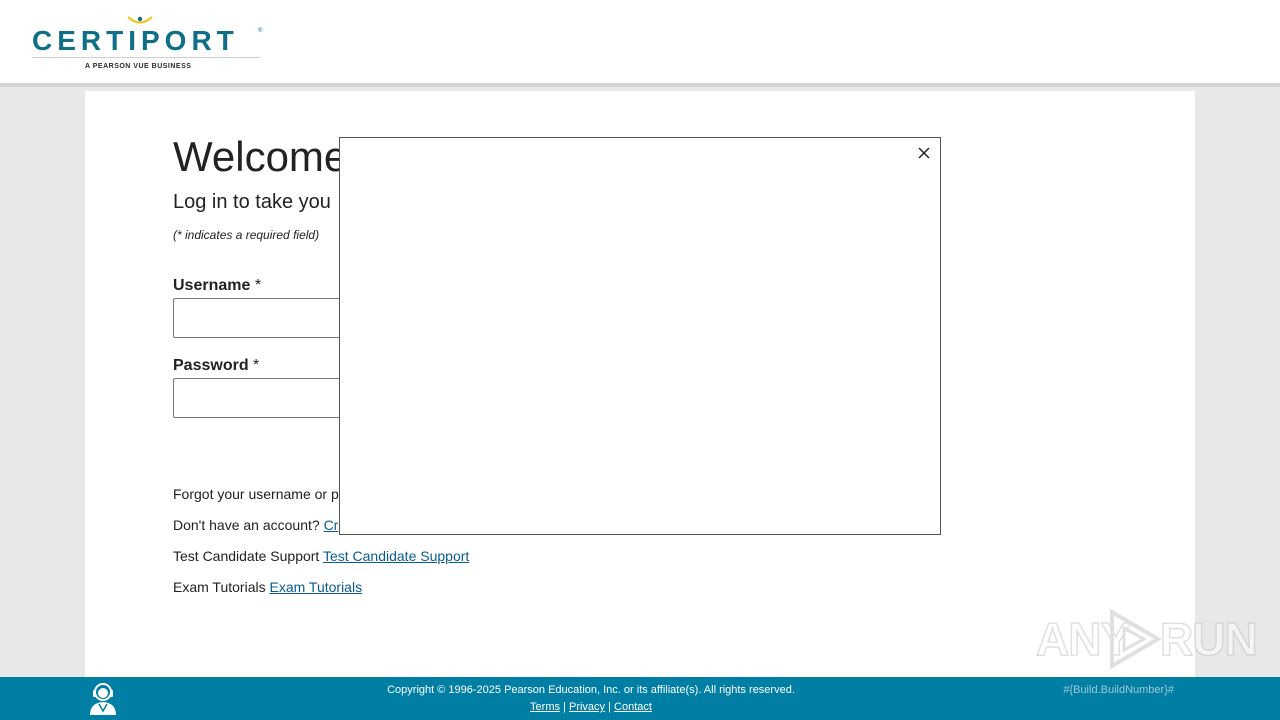  What do you see at coordinates (246, 235) in the screenshot?
I see `required-field-note: (* indicates a required field)` at bounding box center [246, 235].